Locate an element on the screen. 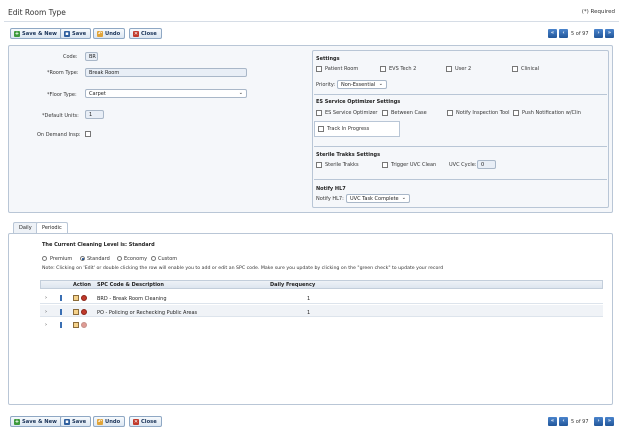  premium-label: Premium is located at coordinates (61, 259).